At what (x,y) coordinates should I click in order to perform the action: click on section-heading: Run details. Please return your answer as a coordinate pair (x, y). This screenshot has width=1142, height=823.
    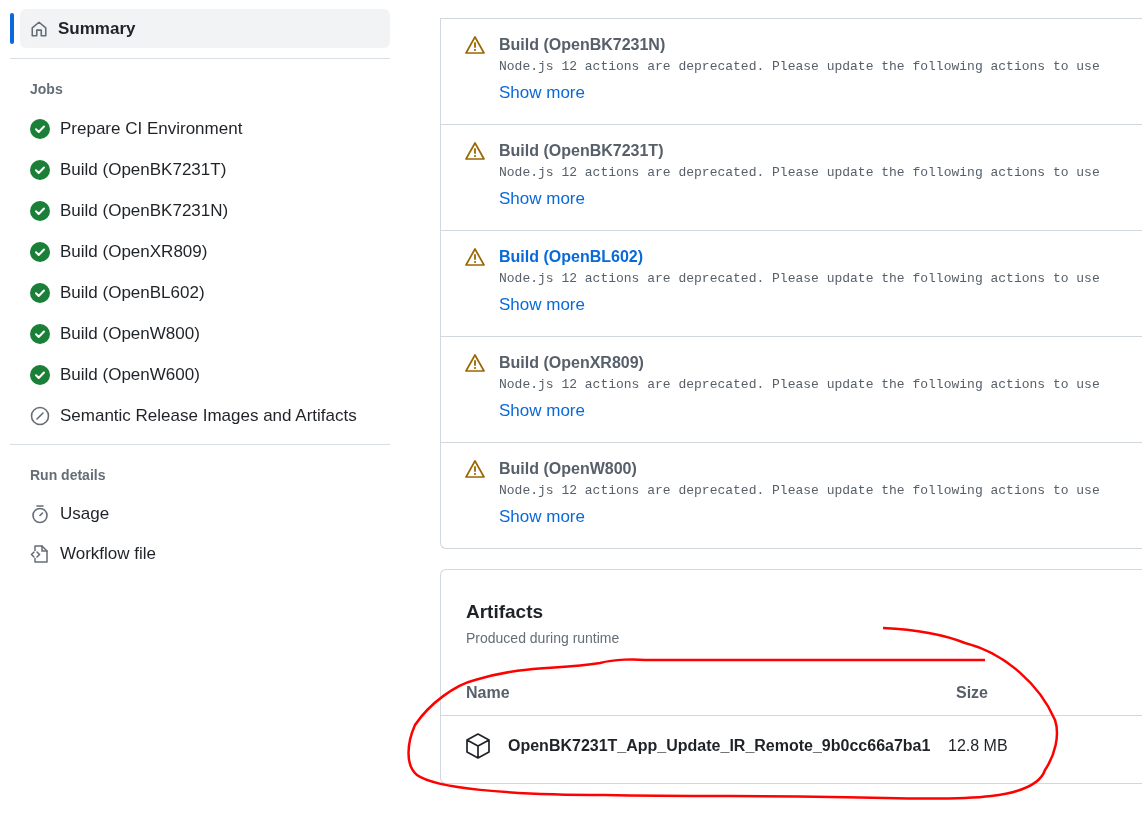
    Looking at the image, I should click on (68, 475).